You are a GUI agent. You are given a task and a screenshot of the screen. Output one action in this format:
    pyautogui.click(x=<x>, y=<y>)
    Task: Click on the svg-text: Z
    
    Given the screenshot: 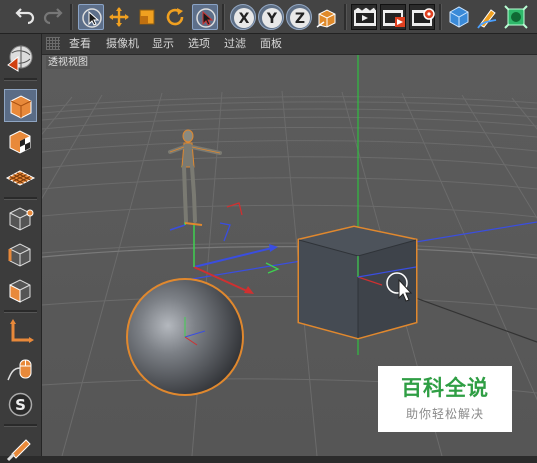 What is the action you would take?
    pyautogui.click(x=300, y=19)
    